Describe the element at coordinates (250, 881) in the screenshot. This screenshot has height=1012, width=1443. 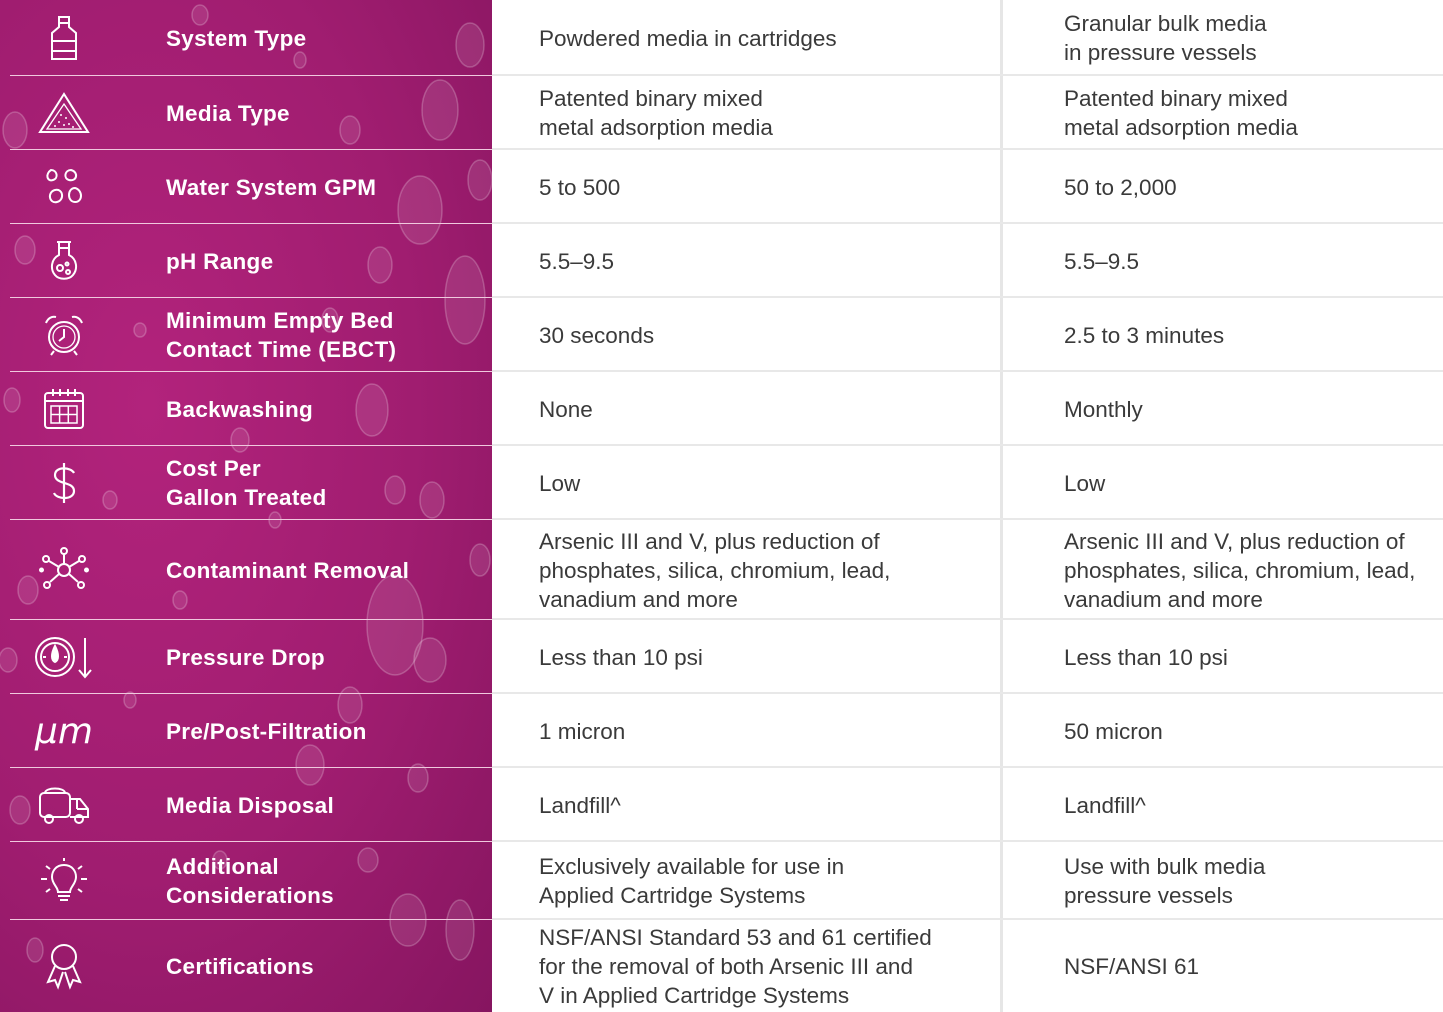
I see `row-label: Additional Considerations` at that location.